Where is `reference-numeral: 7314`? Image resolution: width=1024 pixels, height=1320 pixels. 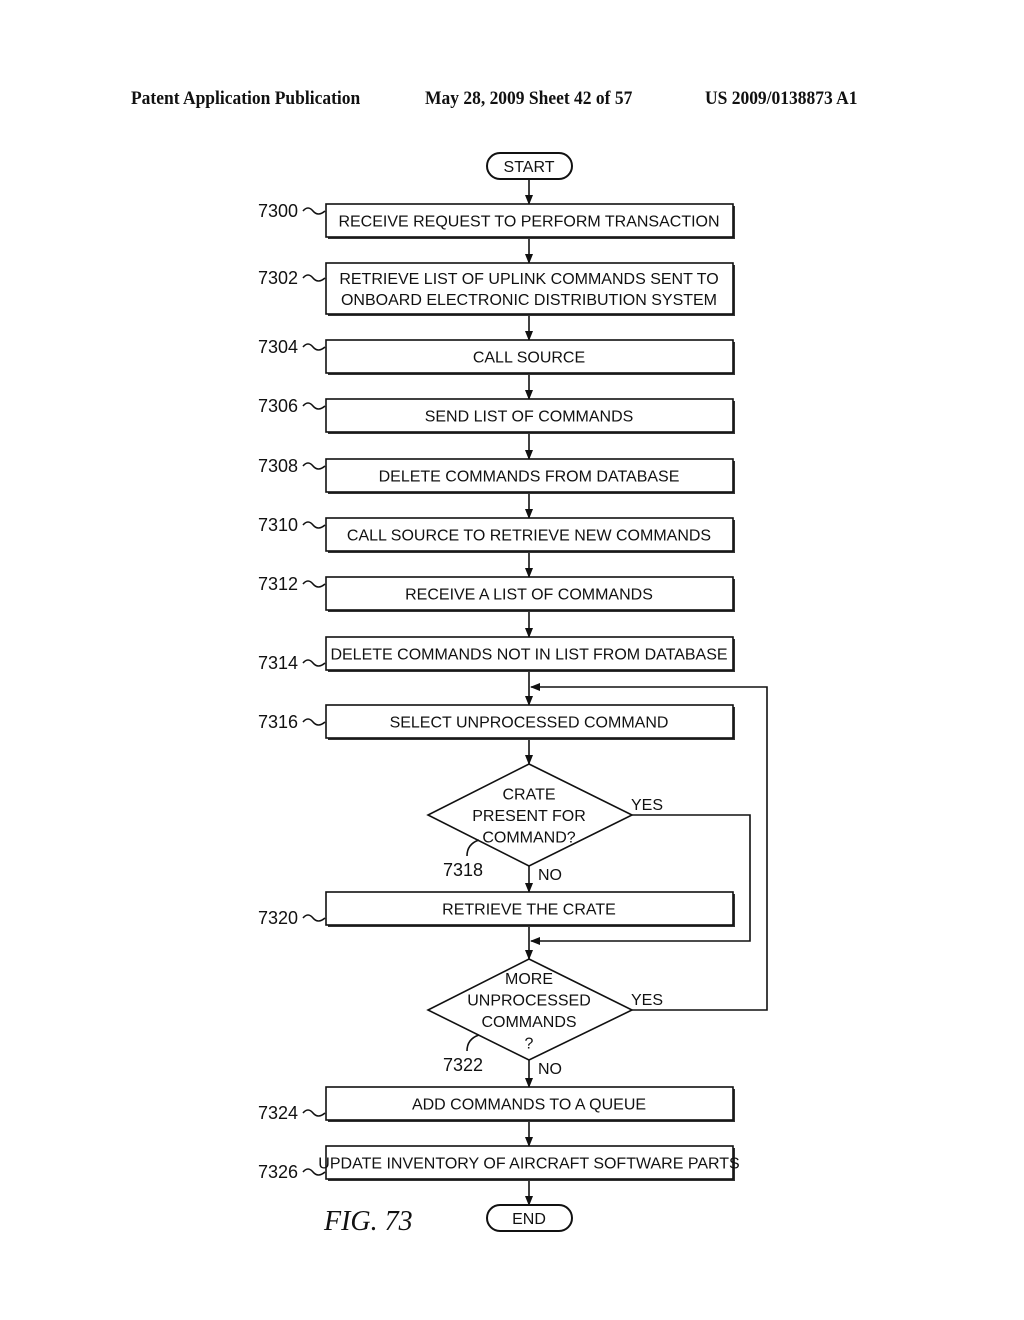
reference-numeral: 7314 is located at coordinates (278, 663).